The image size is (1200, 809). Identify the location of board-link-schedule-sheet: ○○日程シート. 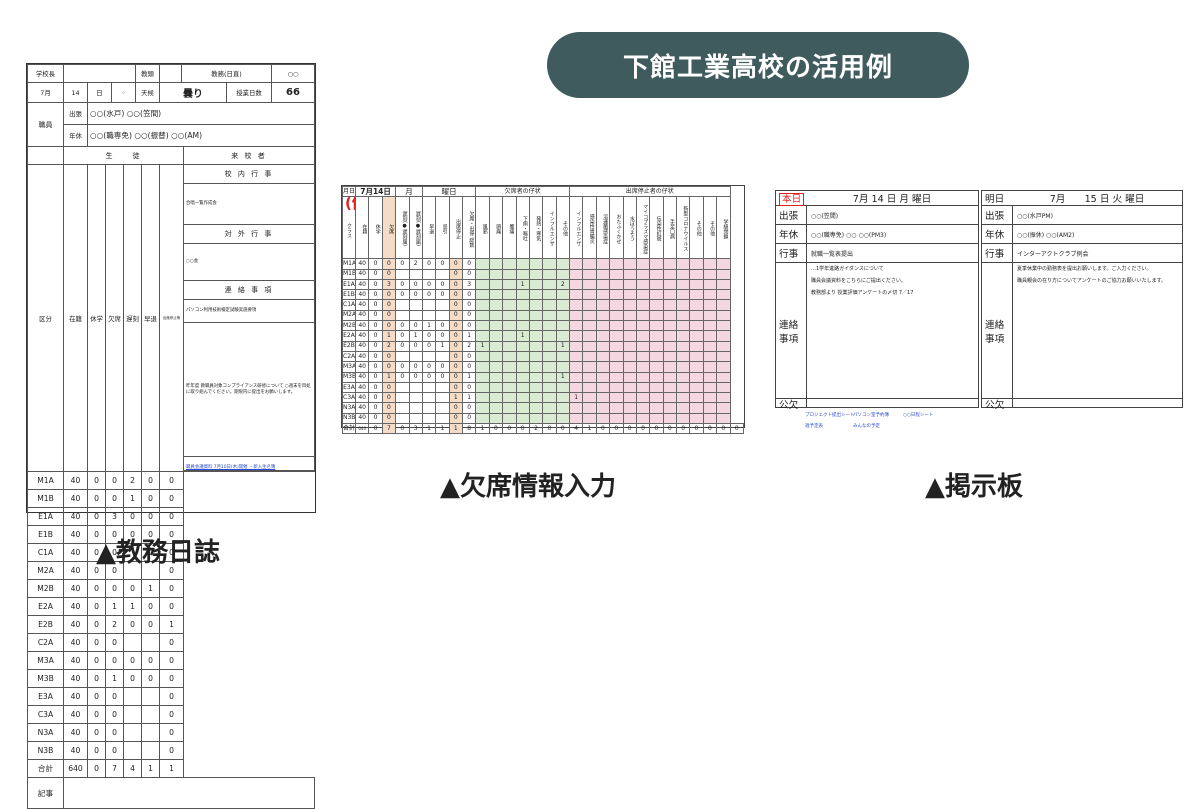
(918, 415).